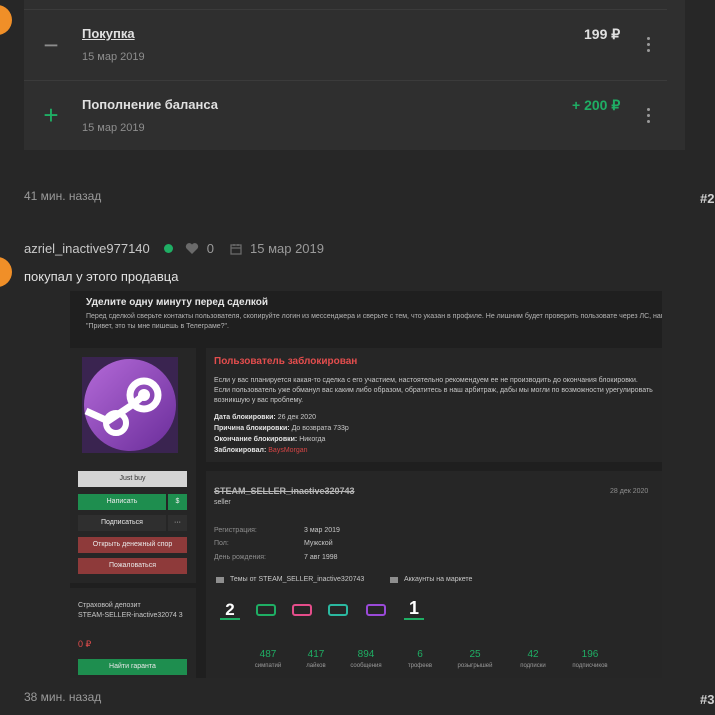 This screenshot has height=715, width=715. Describe the element at coordinates (338, 610) in the screenshot. I see `trophy-cart-teal-icon` at that location.